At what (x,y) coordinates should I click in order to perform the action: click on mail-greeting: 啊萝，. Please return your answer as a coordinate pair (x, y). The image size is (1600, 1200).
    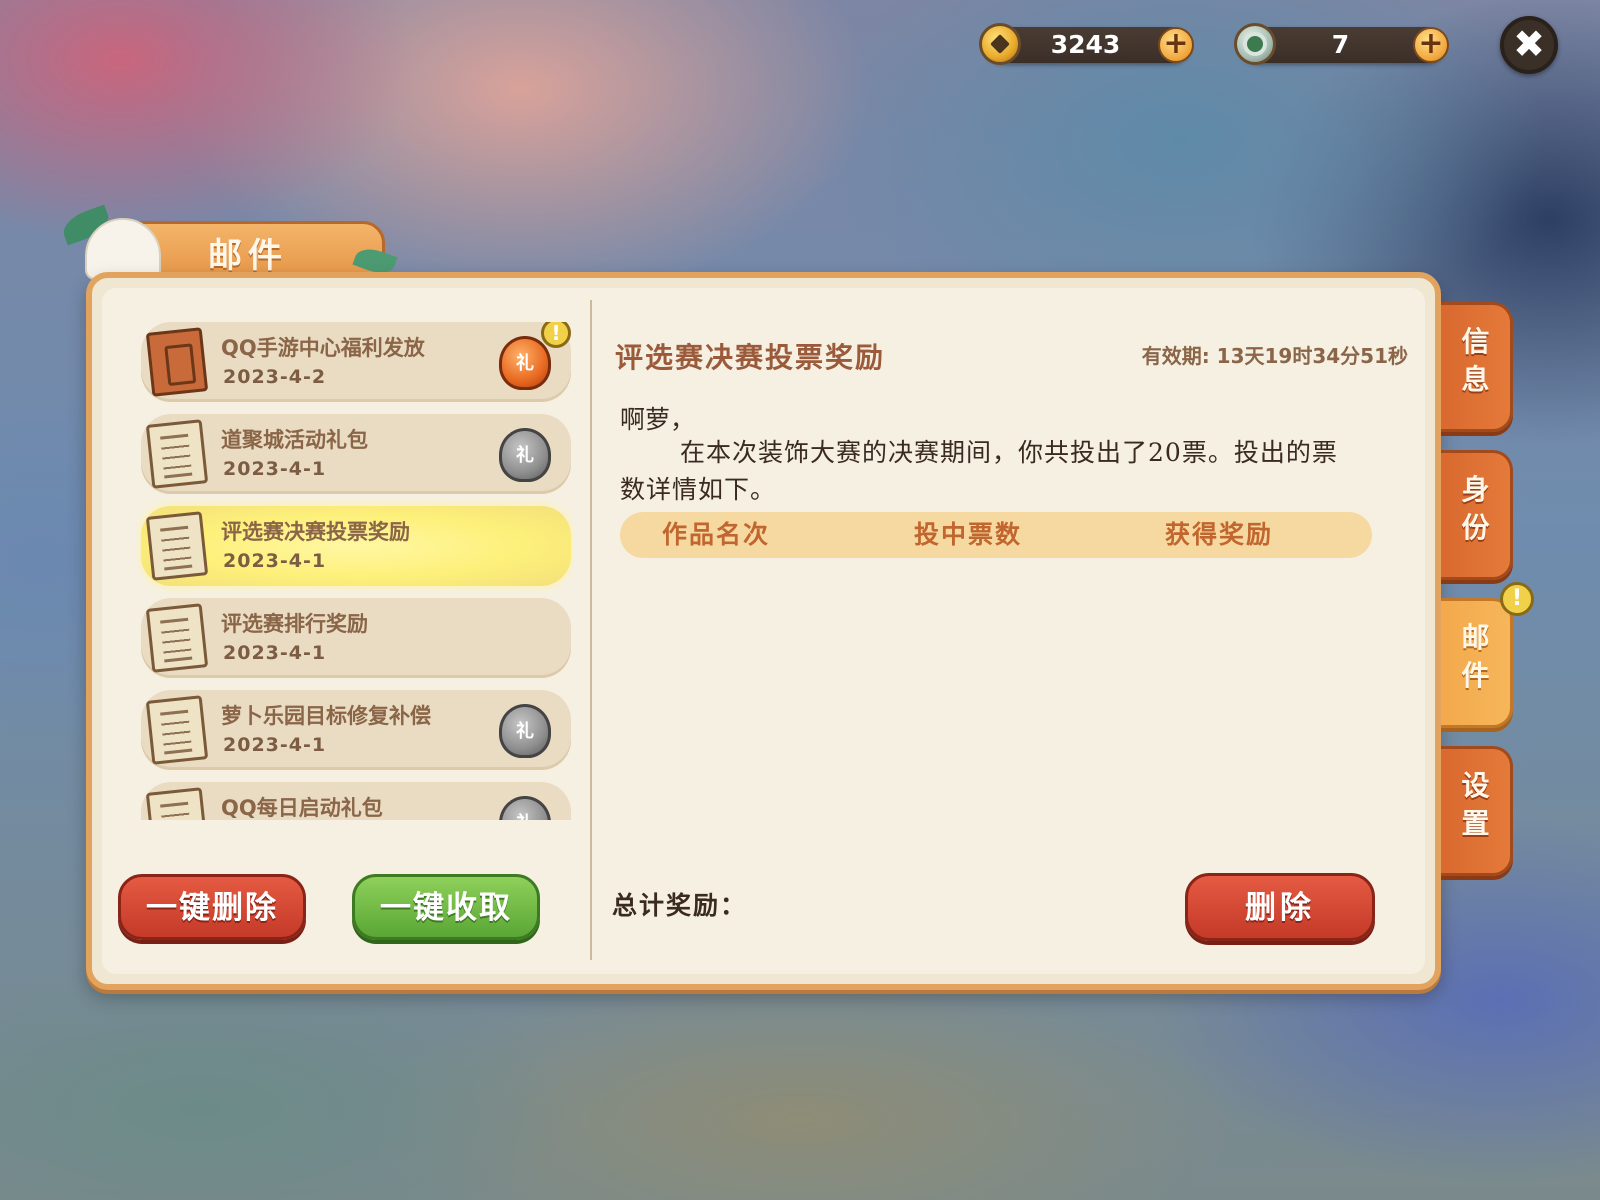
    Looking at the image, I should click on (658, 419).